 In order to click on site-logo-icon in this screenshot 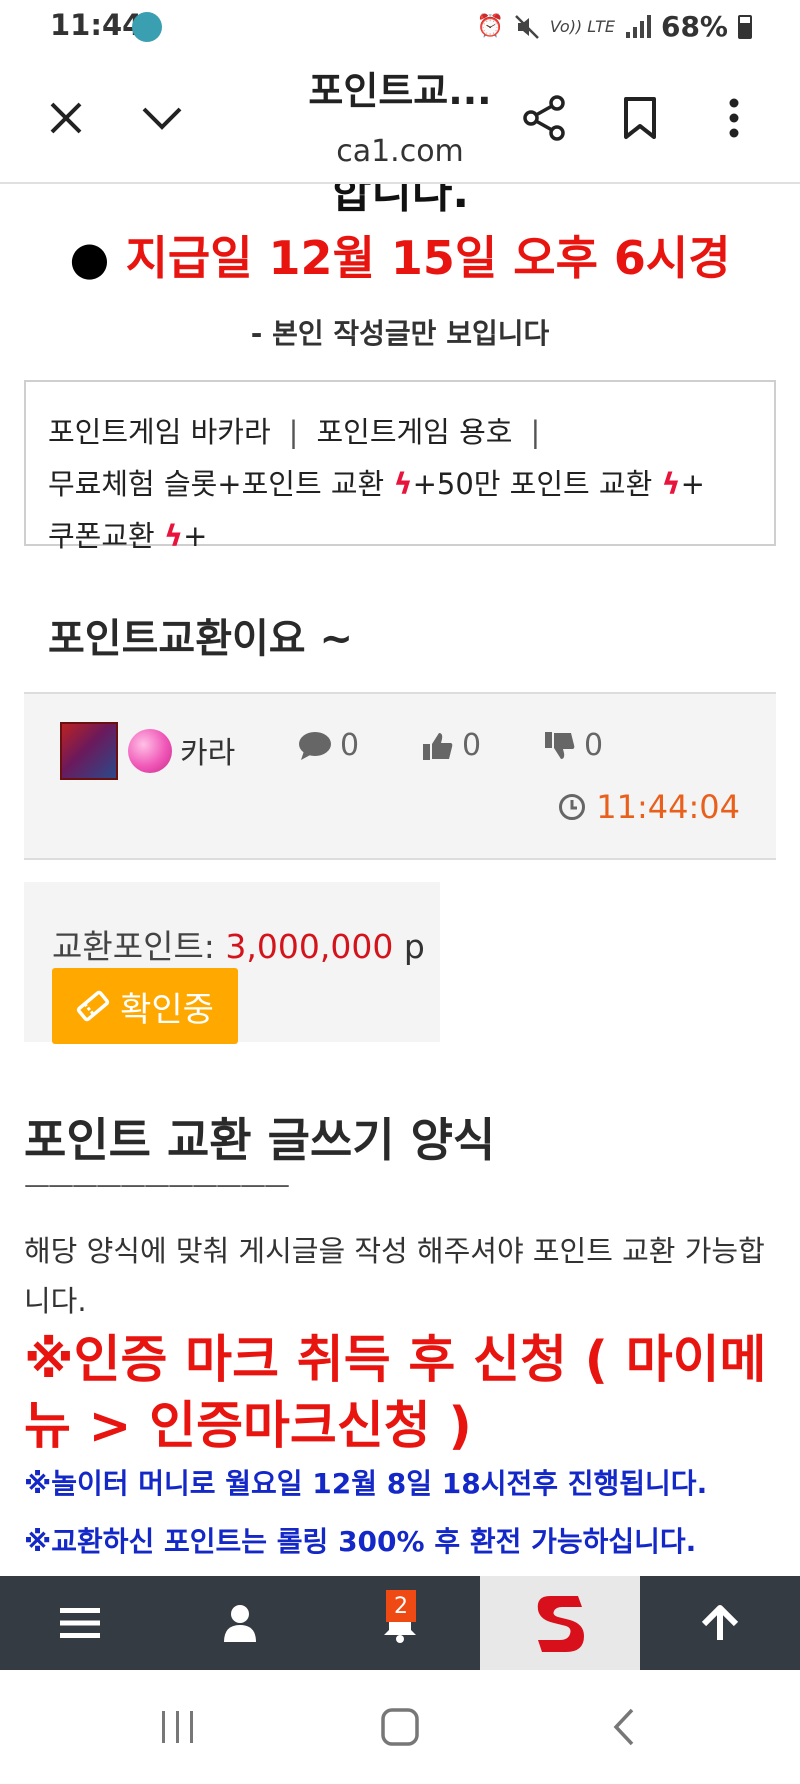, I will do `click(560, 1624)`.